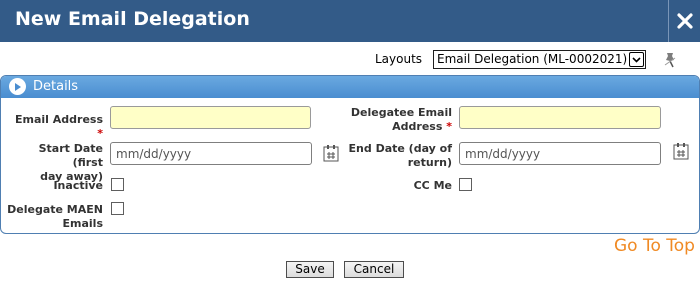  I want to click on start-date-label: Start Date (first day away), so click(70, 162).